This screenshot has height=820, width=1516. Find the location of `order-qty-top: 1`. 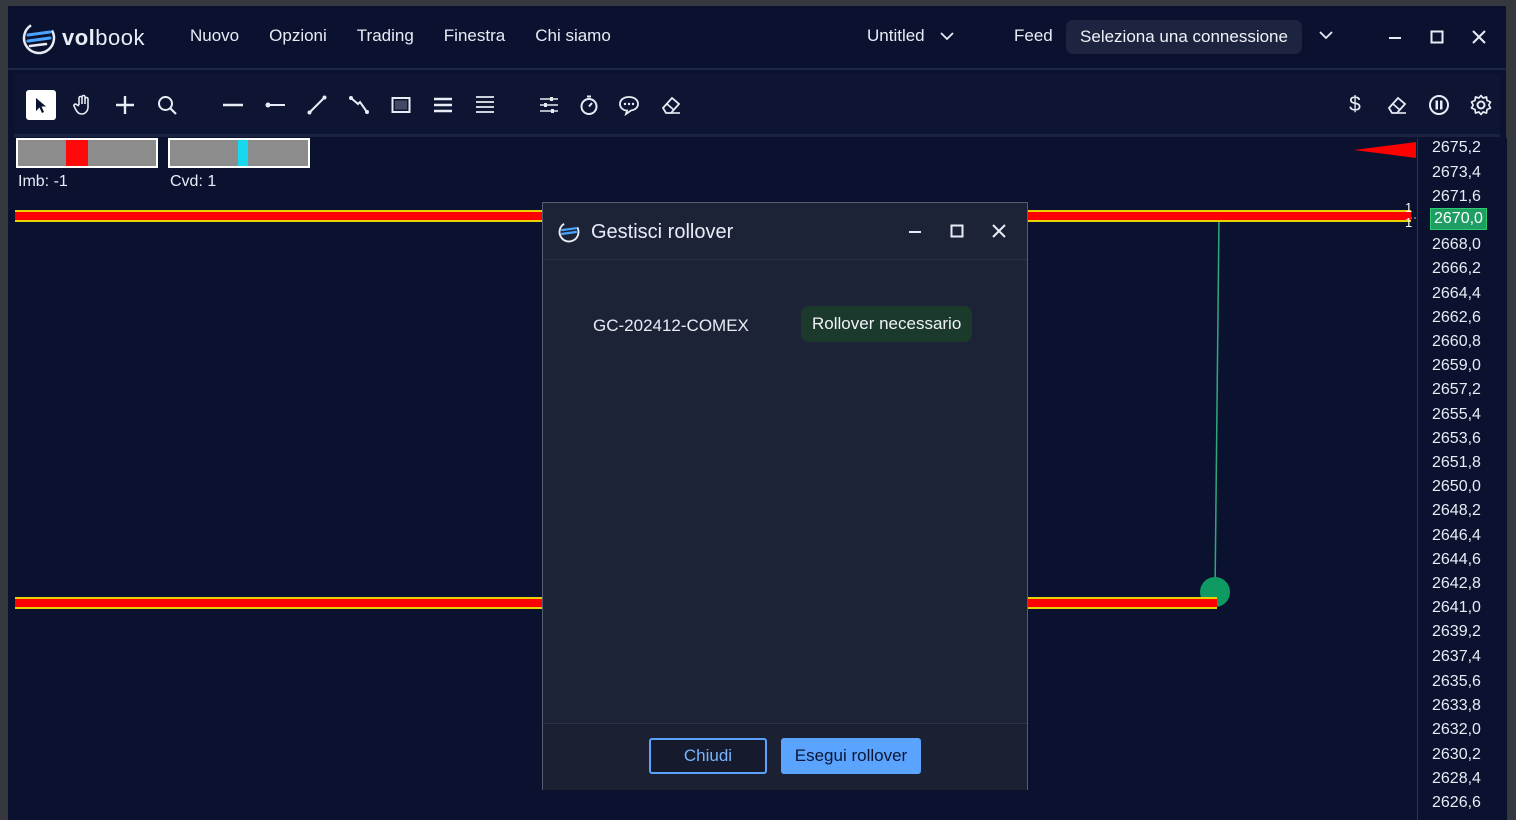

order-qty-top: 1 is located at coordinates (1409, 207).